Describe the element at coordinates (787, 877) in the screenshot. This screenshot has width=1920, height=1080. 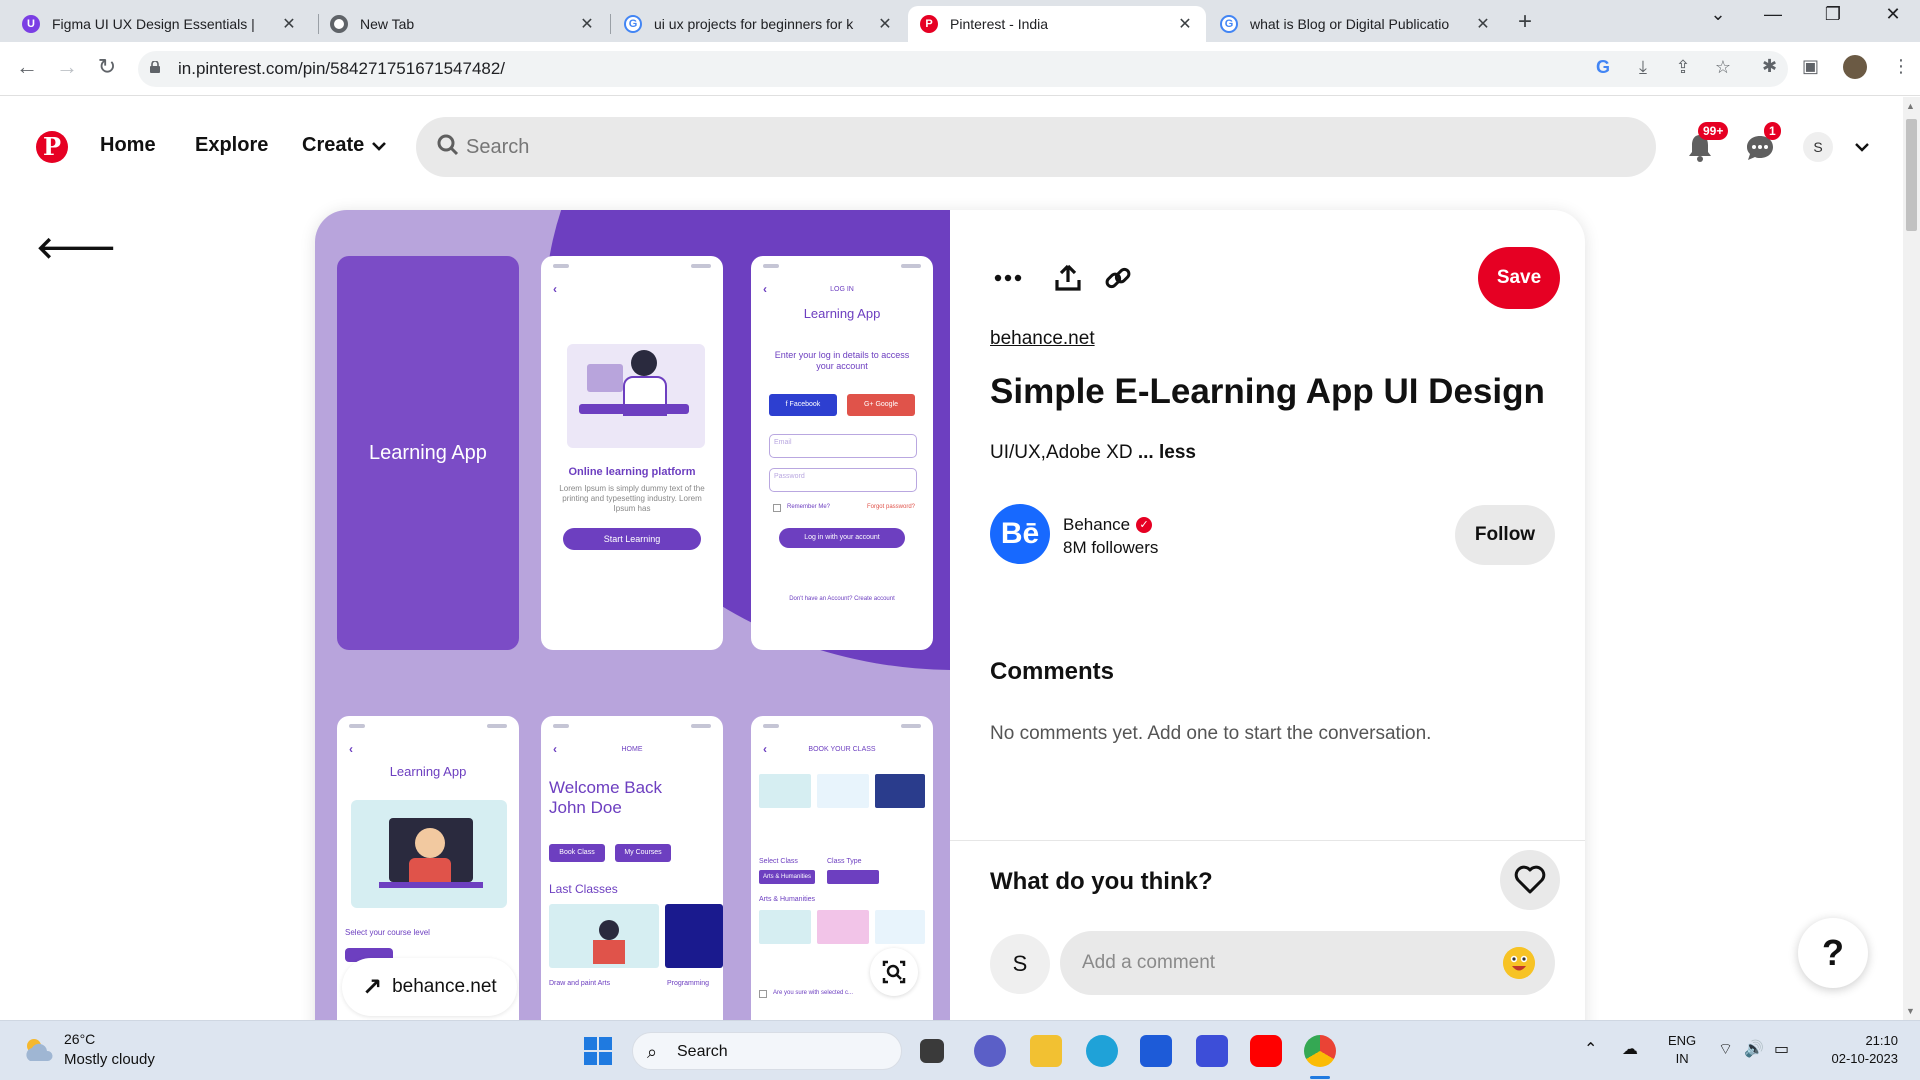
I see `mock-select-chip: Arts & Humanities` at that location.